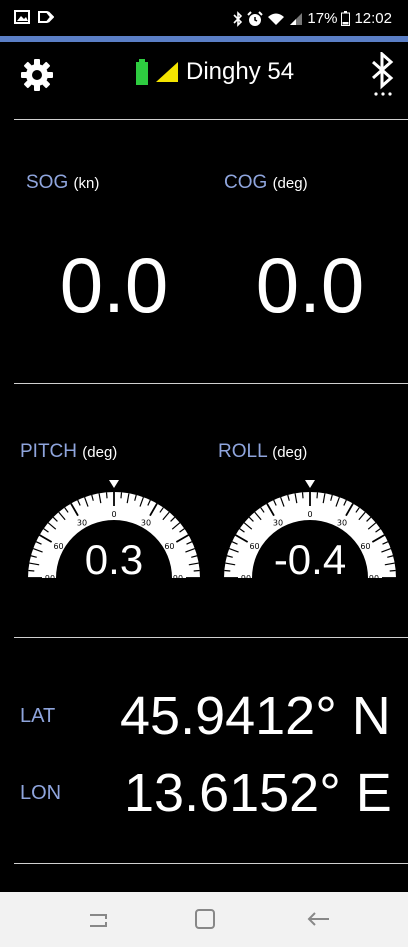  Describe the element at coordinates (114, 559) in the screenshot. I see `pitch-value: 0.3` at that location.